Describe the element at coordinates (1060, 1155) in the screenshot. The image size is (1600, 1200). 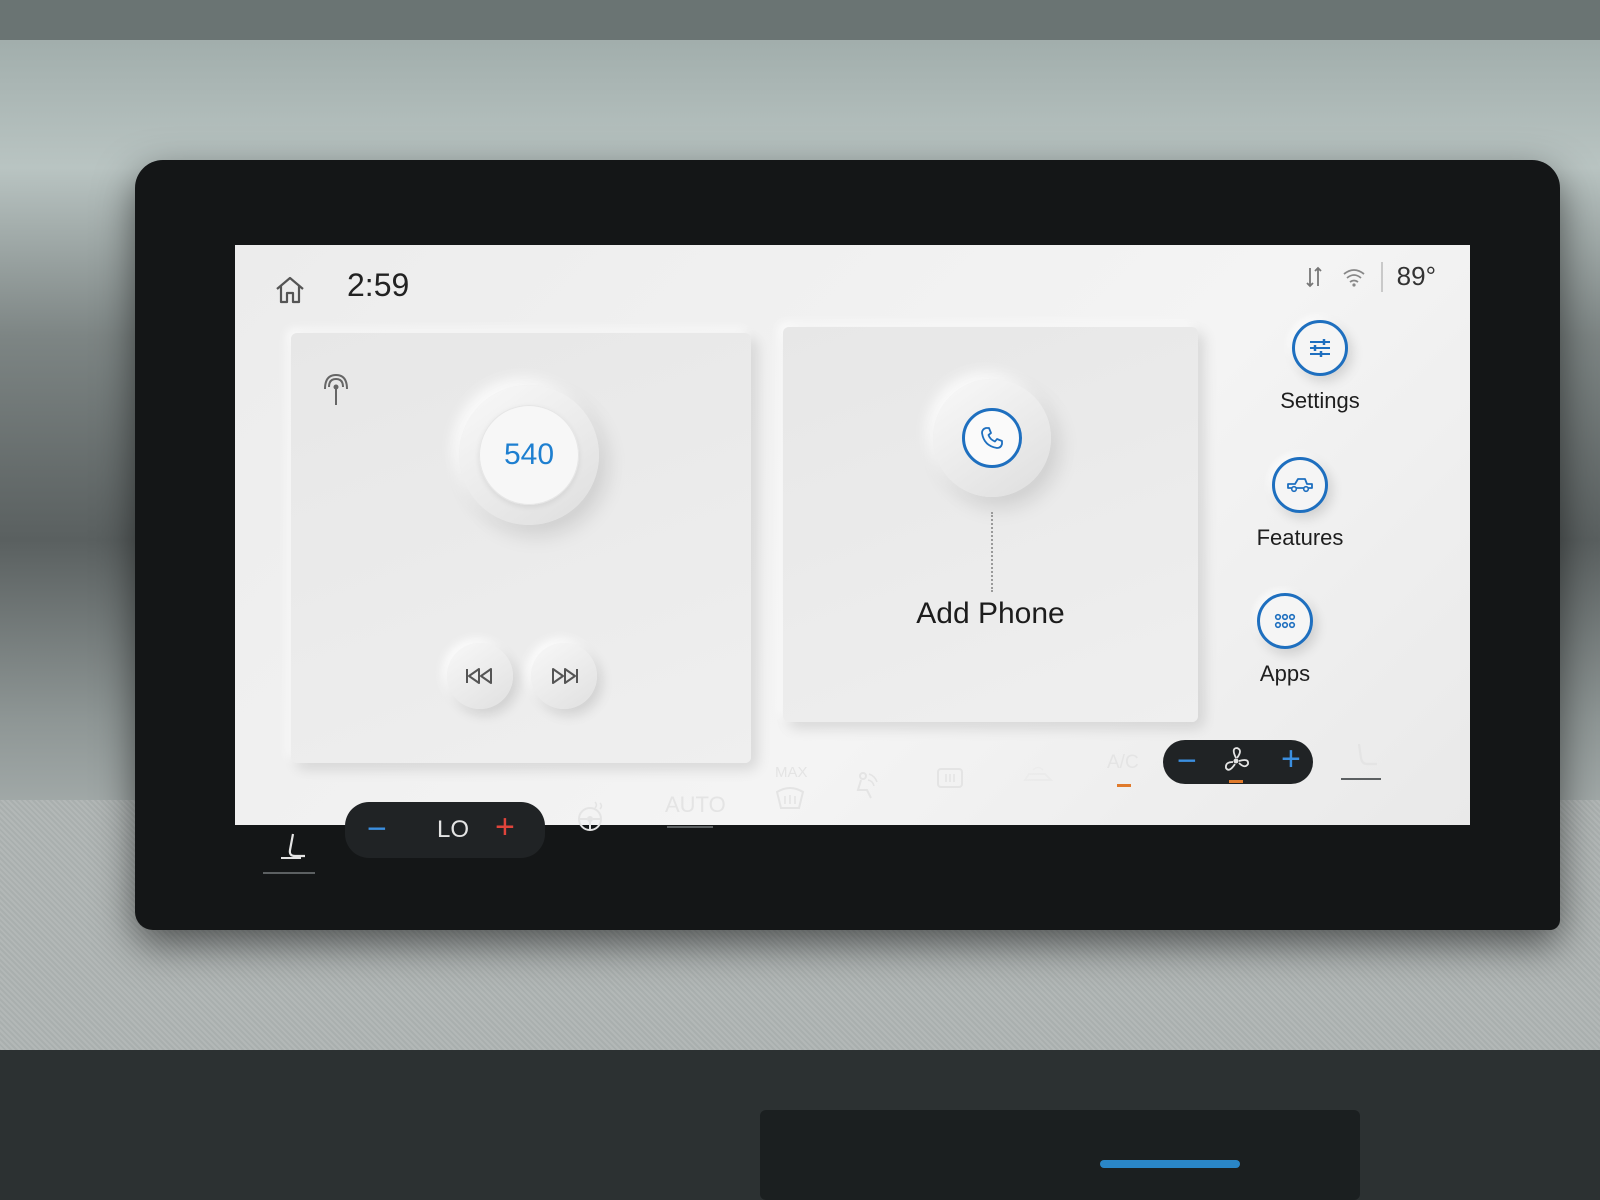
I see `air-vent` at that location.